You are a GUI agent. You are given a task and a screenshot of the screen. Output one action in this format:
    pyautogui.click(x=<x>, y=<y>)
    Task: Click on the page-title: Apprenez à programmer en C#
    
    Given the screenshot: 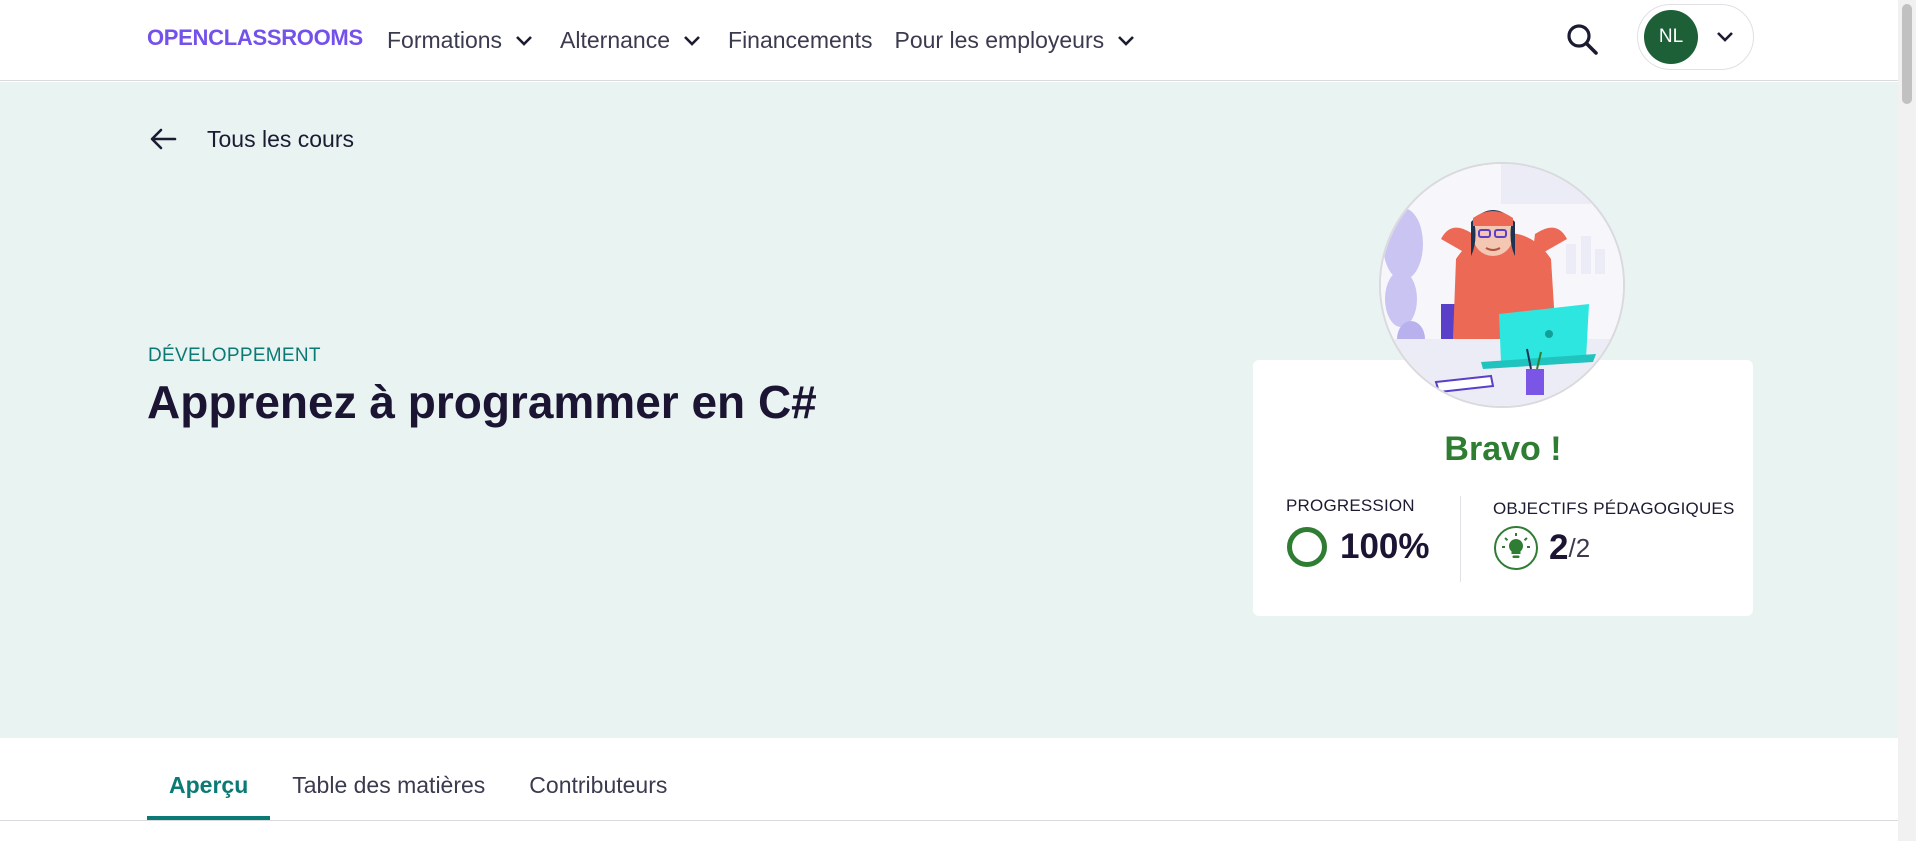 What is the action you would take?
    pyautogui.click(x=482, y=402)
    